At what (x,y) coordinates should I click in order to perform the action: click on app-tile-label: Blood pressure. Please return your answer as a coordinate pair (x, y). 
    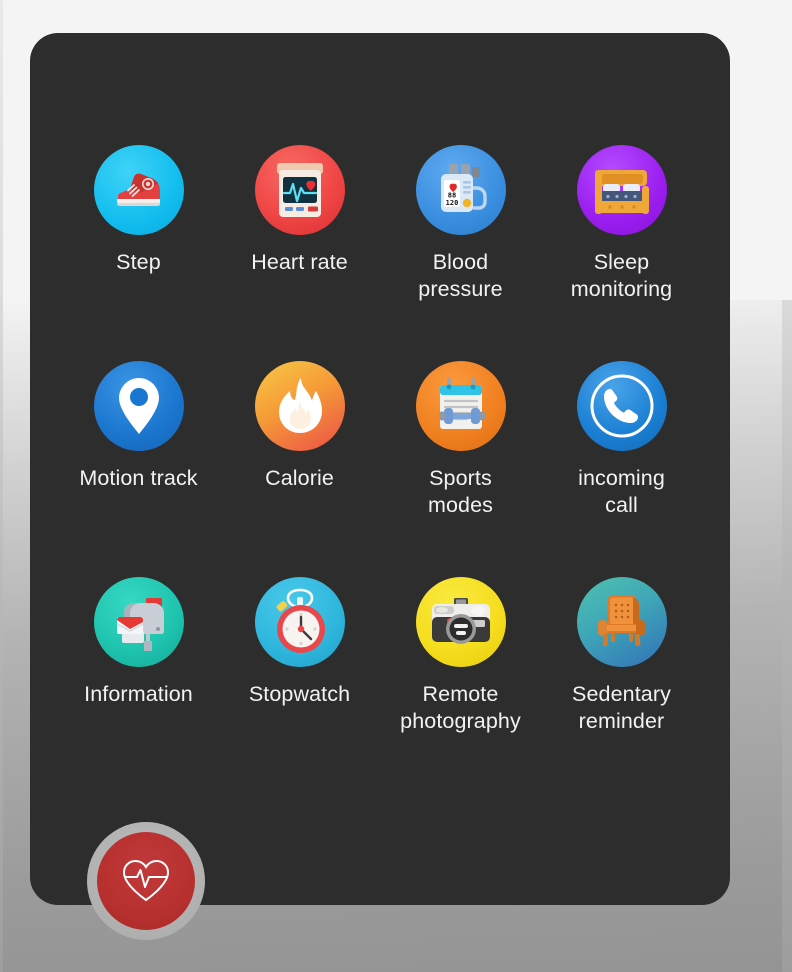
    Looking at the image, I should click on (460, 275).